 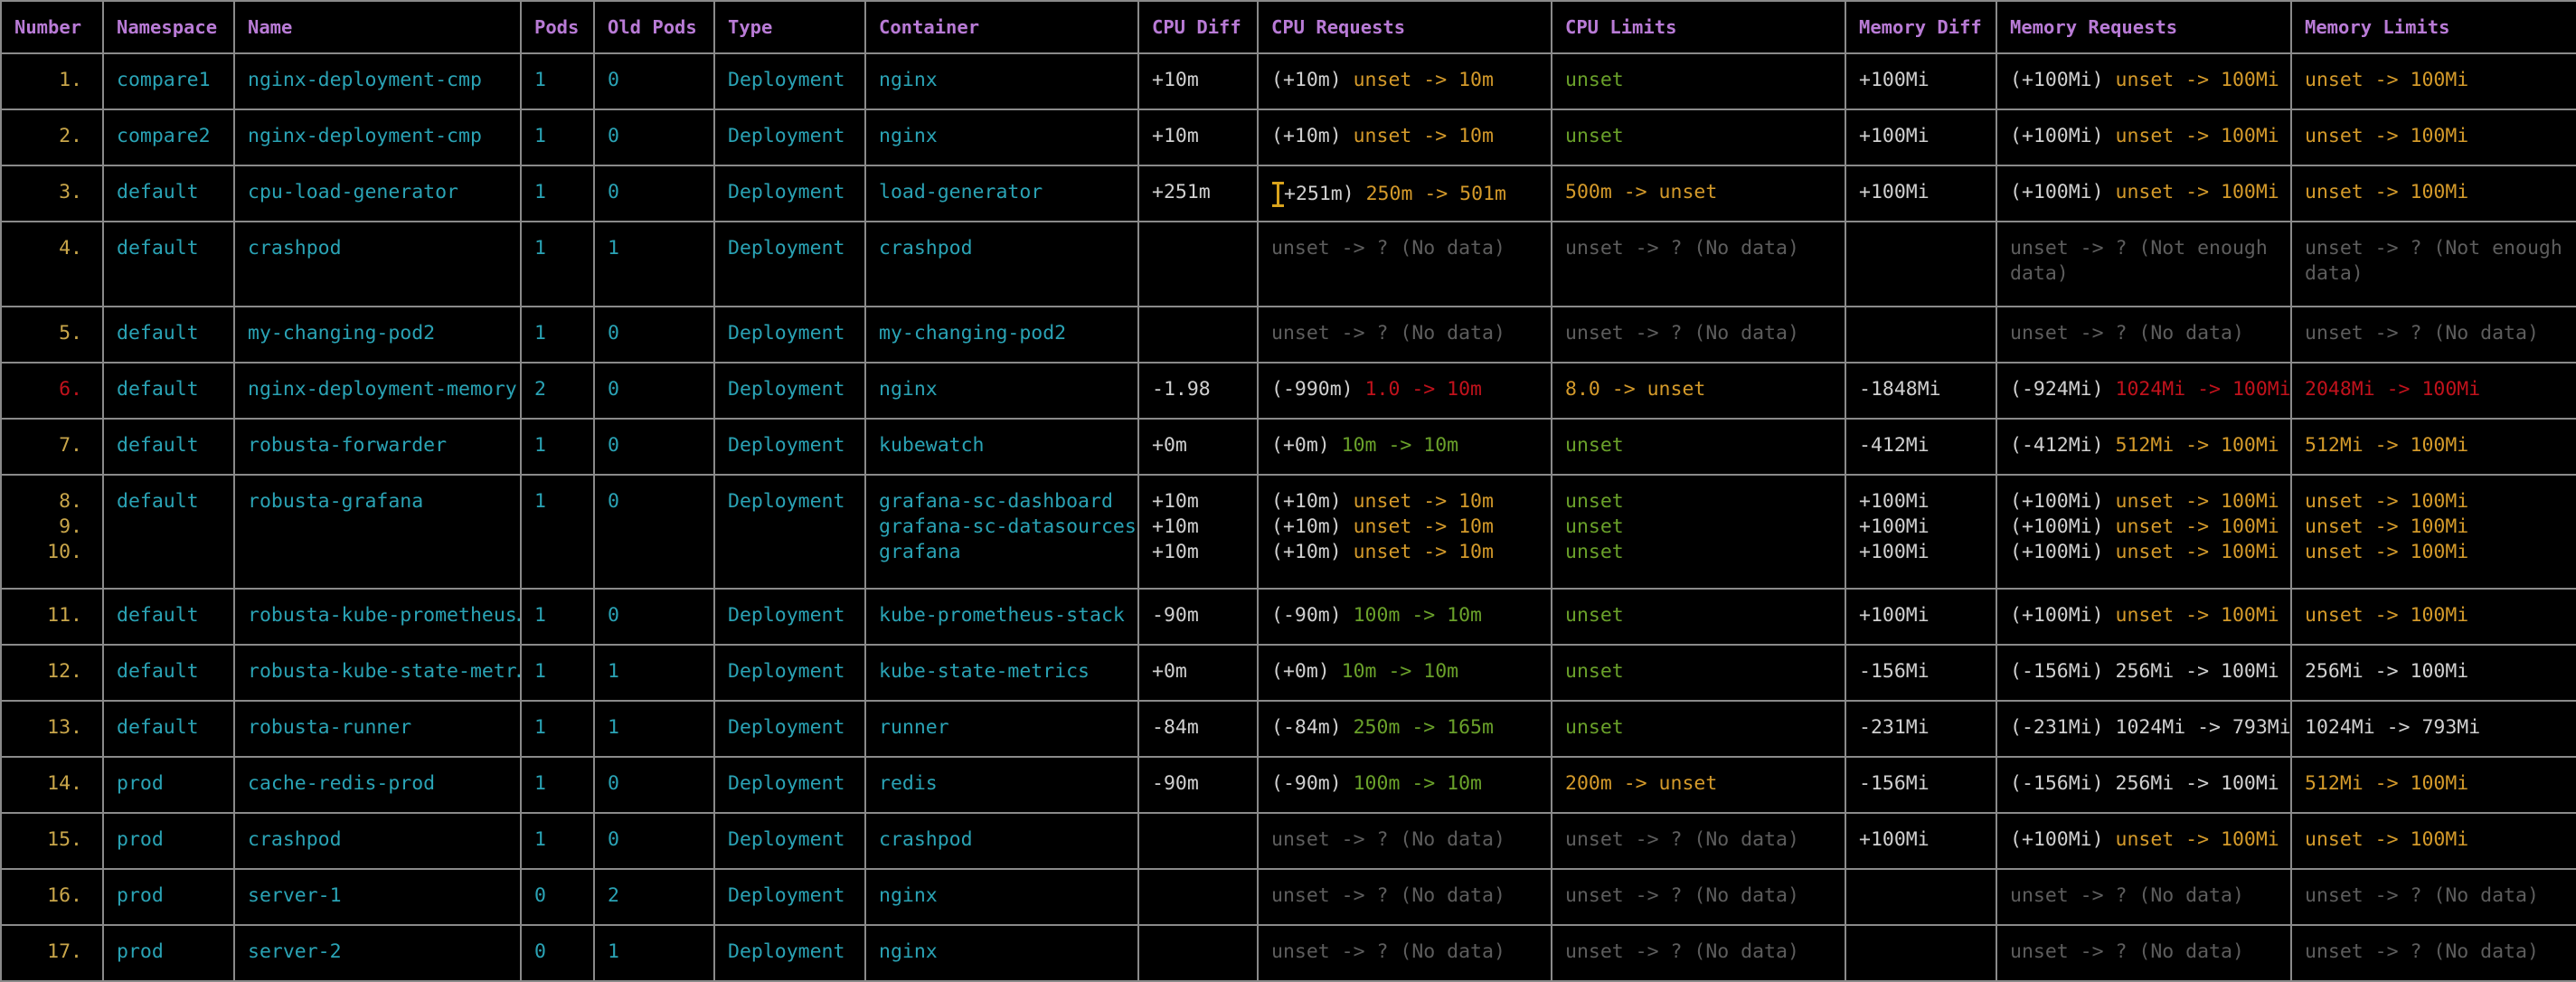 What do you see at coordinates (654, 729) in the screenshot?
I see `old-pods-cell: 1` at bounding box center [654, 729].